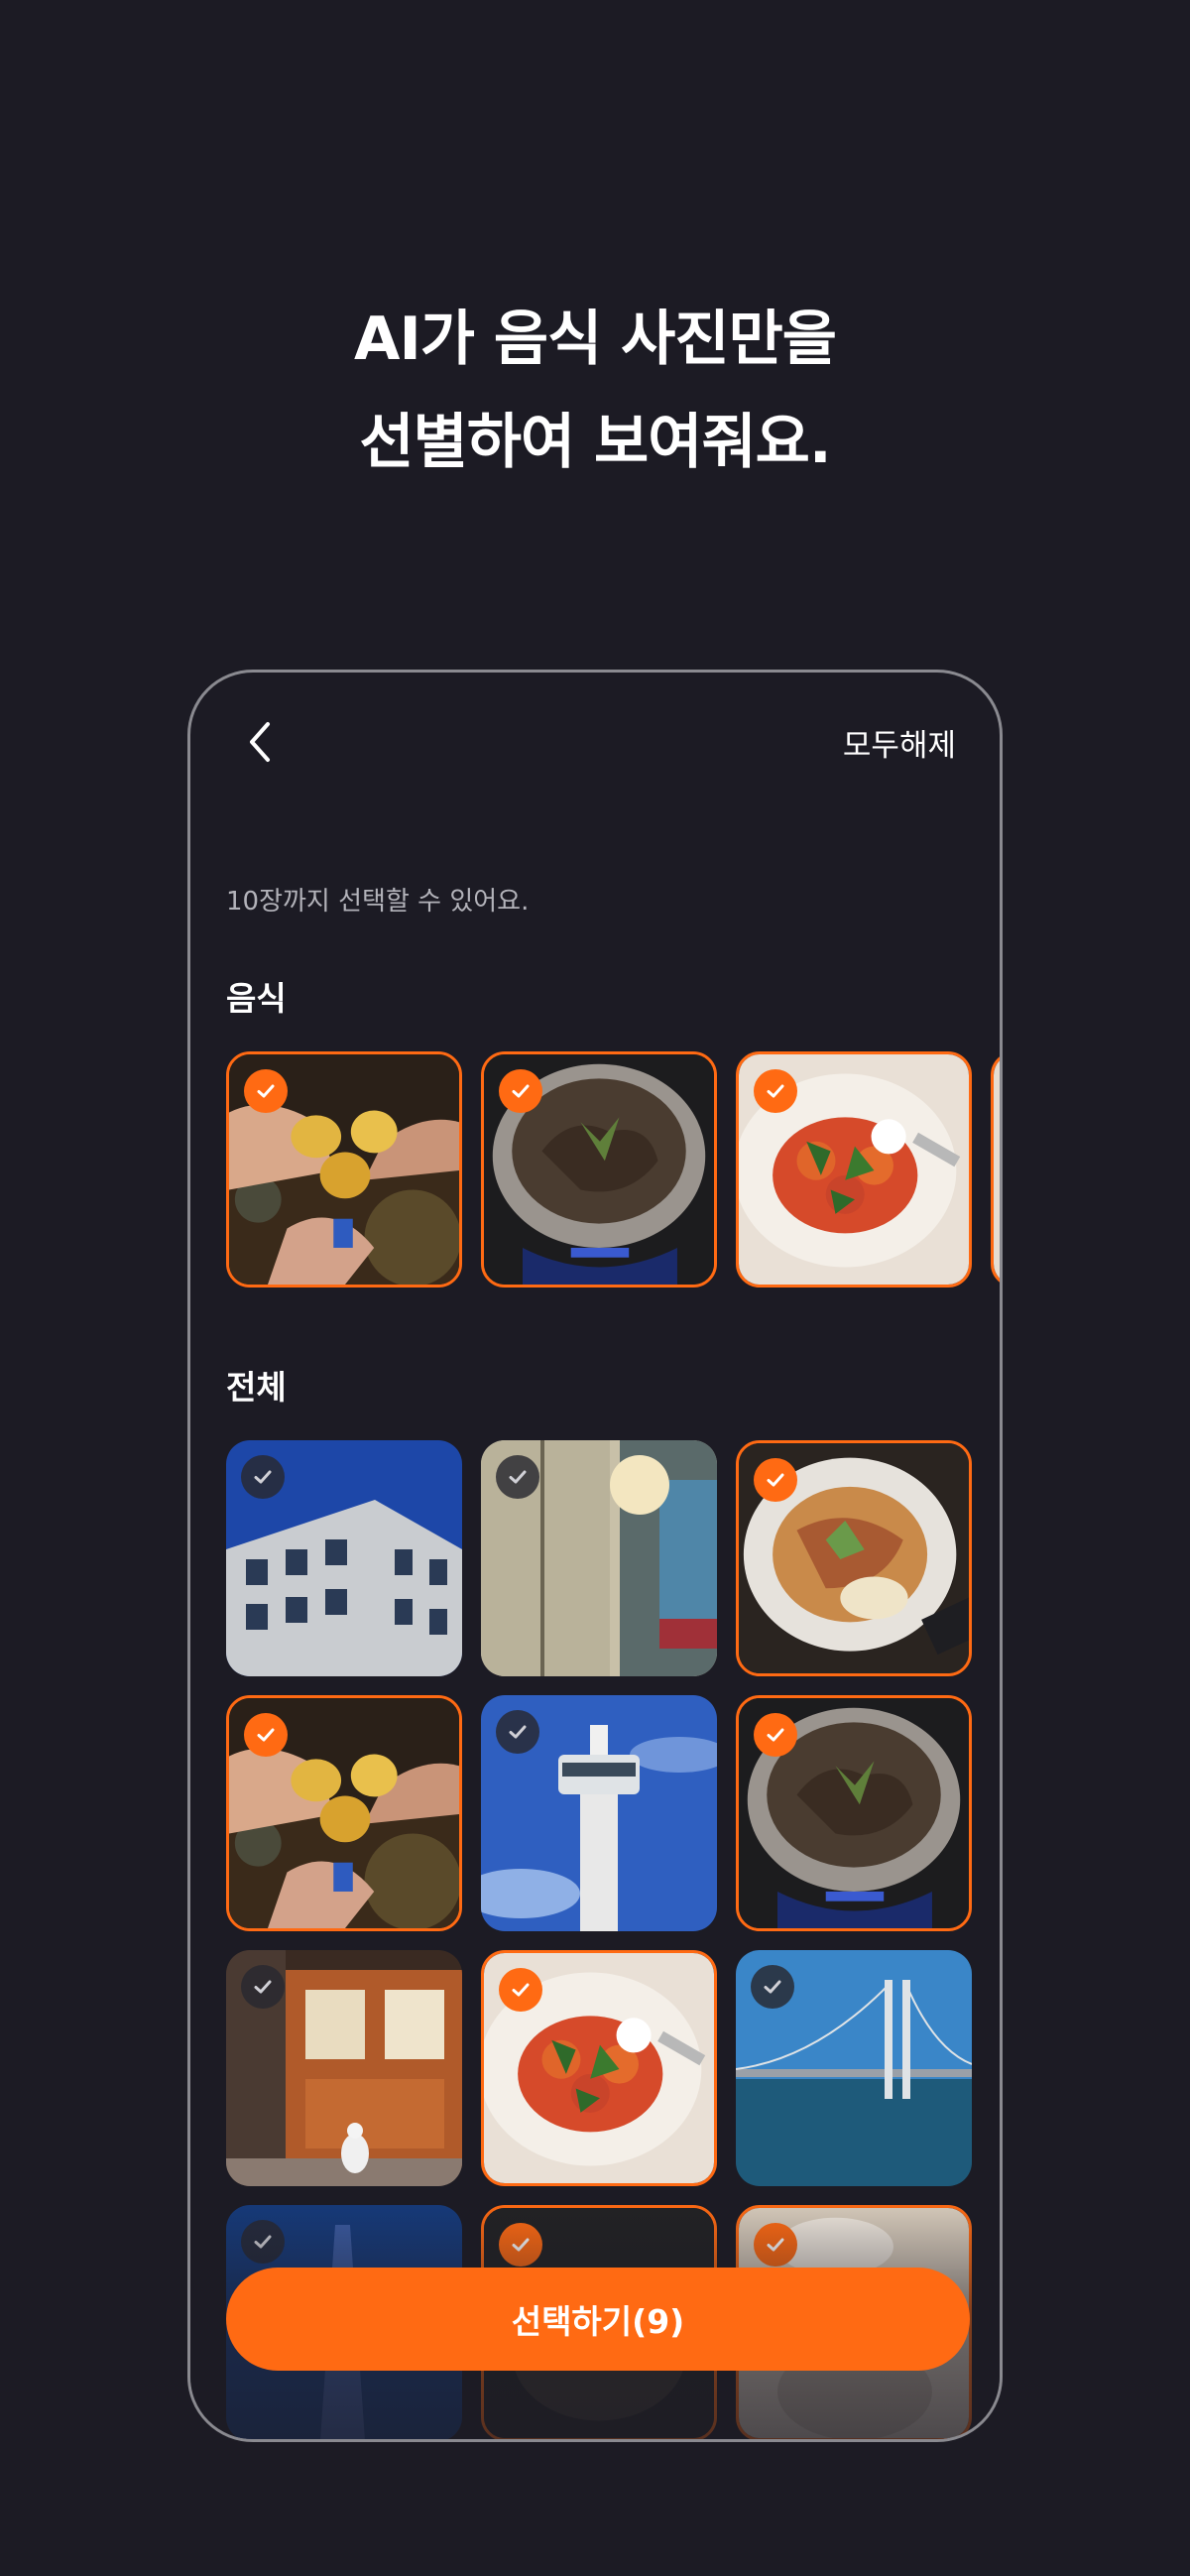 The width and height of the screenshot is (1190, 2576). Describe the element at coordinates (899, 742) in the screenshot. I see `deselect-all-button: 모두해제` at that location.